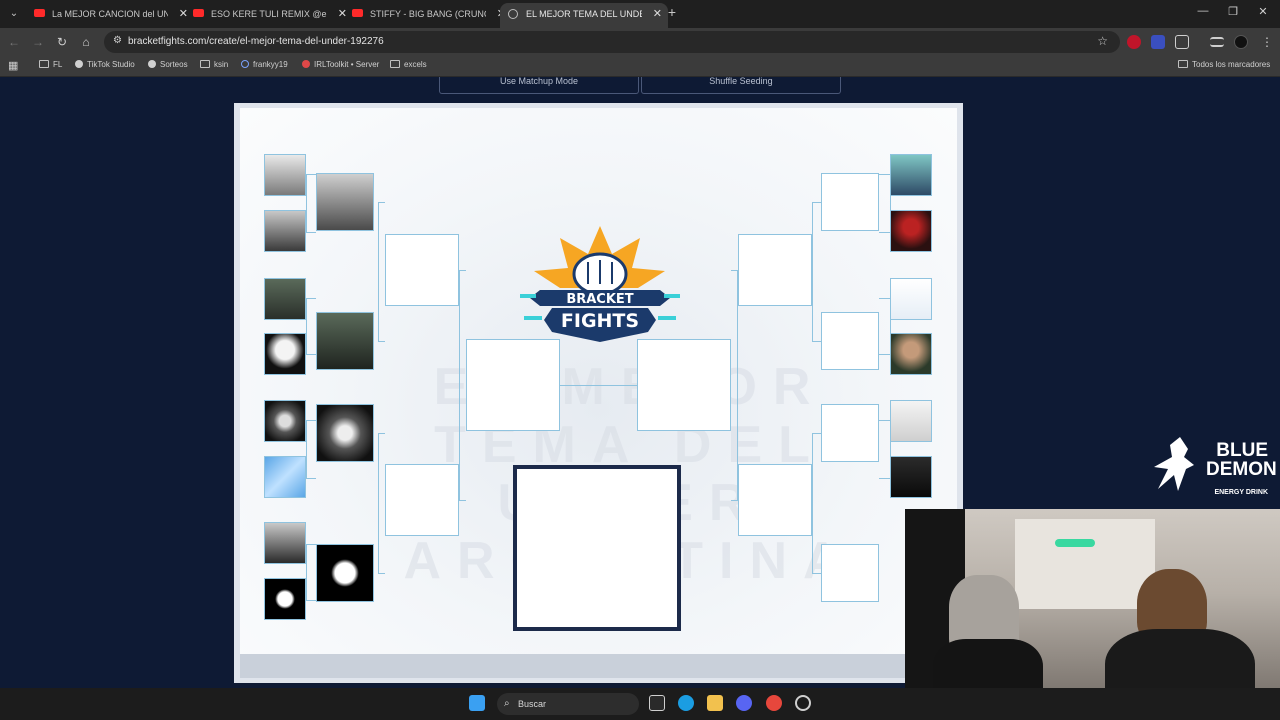 This screenshot has height=720, width=1280. I want to click on extension-red-icon, so click(1134, 42).